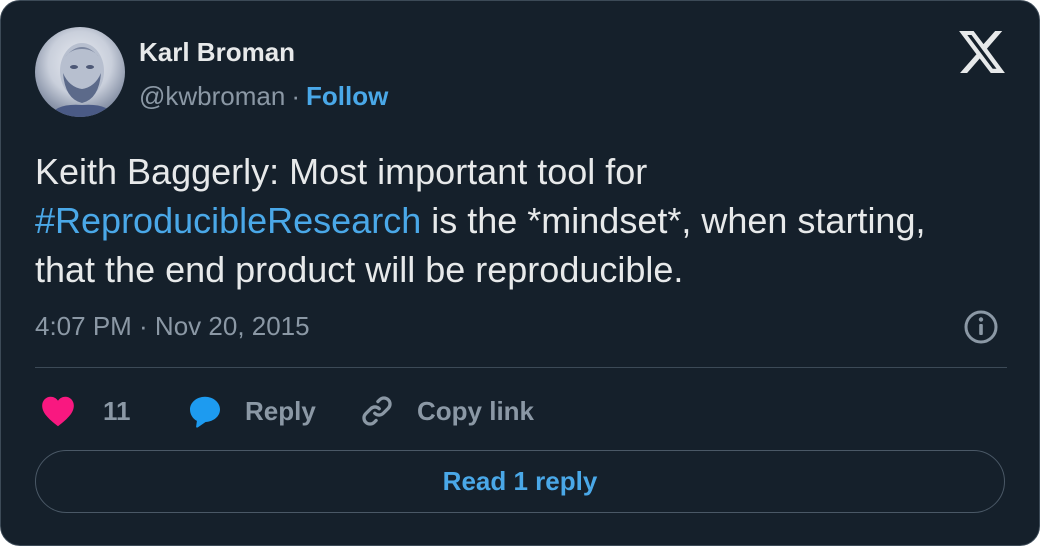  I want to click on author-name: Karl Broman, so click(217, 52).